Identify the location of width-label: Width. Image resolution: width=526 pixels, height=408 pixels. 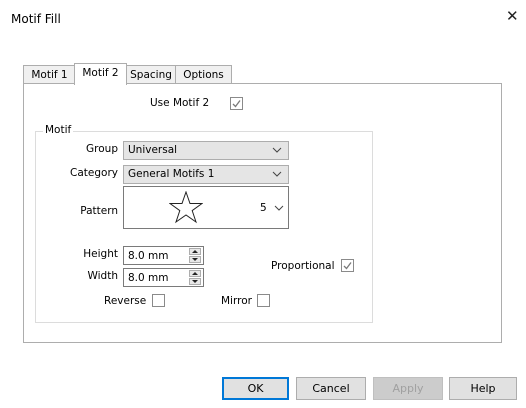
(102, 276).